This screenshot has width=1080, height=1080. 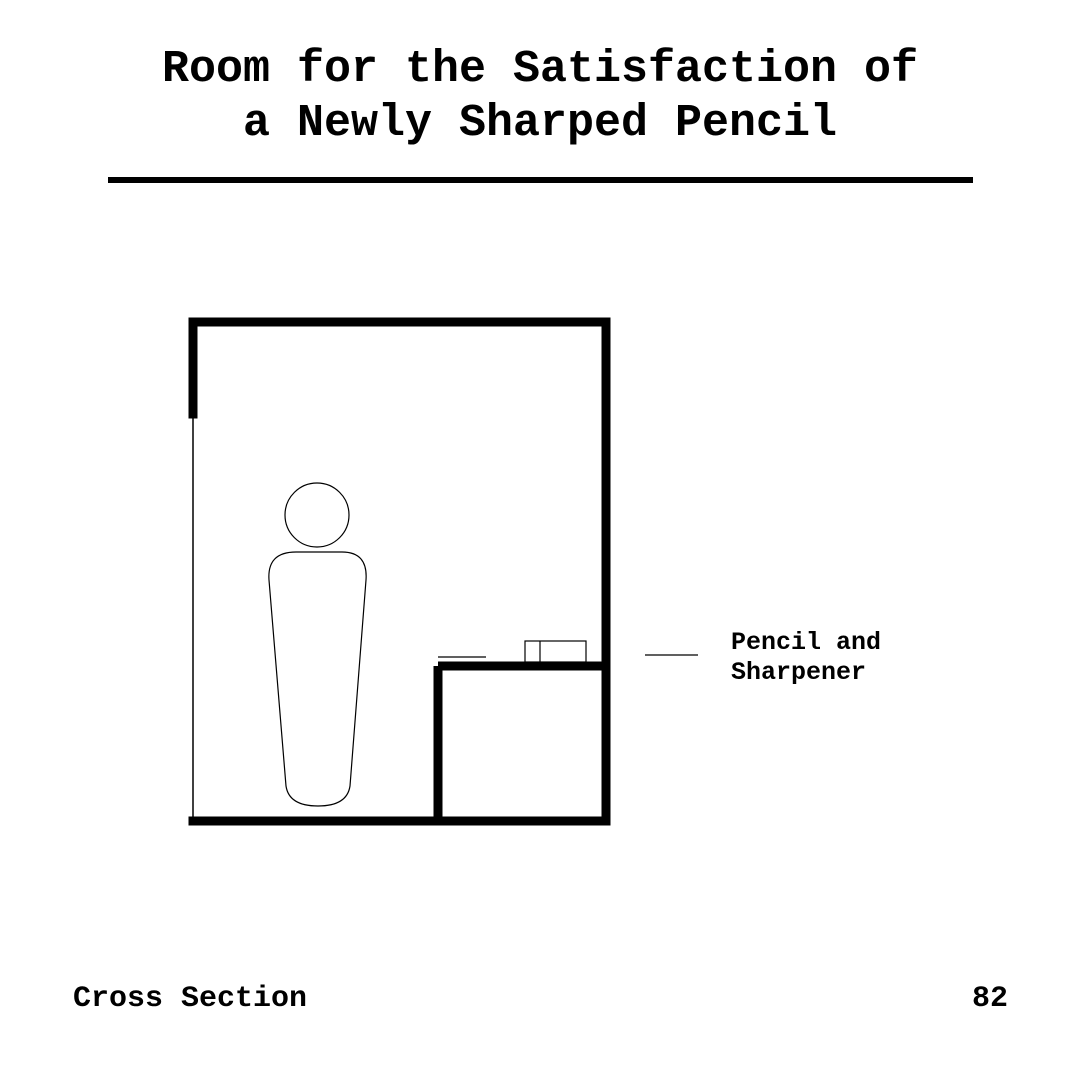 What do you see at coordinates (555, 651) in the screenshot?
I see `sharpener` at bounding box center [555, 651].